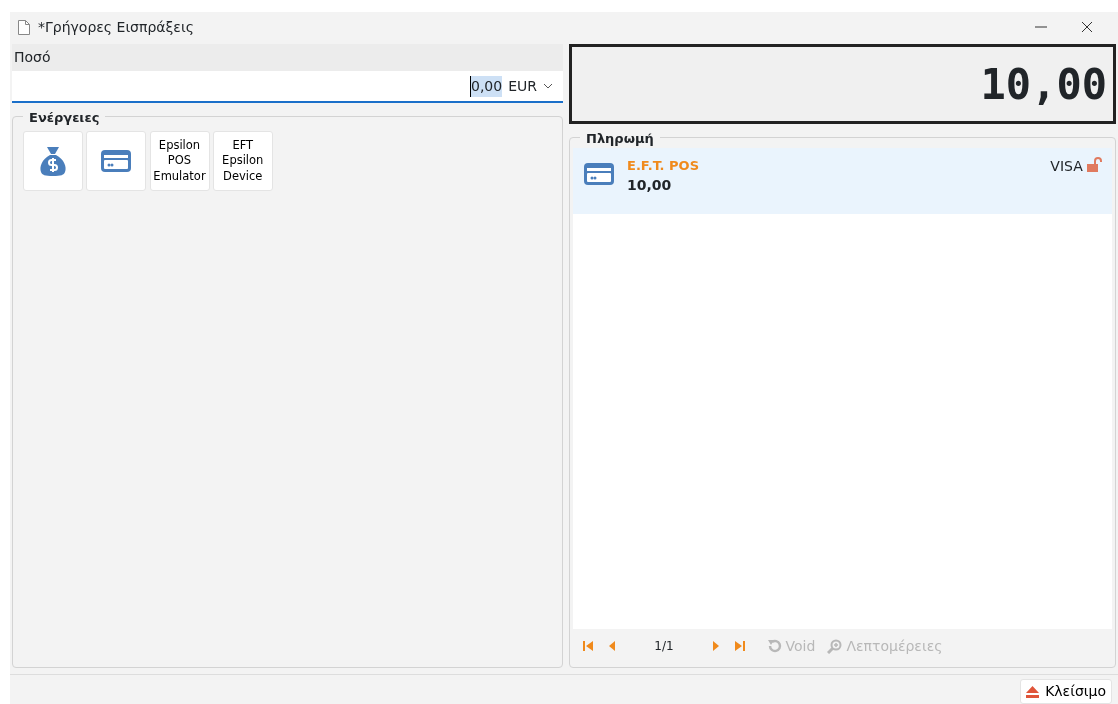 The image size is (1118, 704). What do you see at coordinates (588, 646) in the screenshot?
I see `first-page-icon` at bounding box center [588, 646].